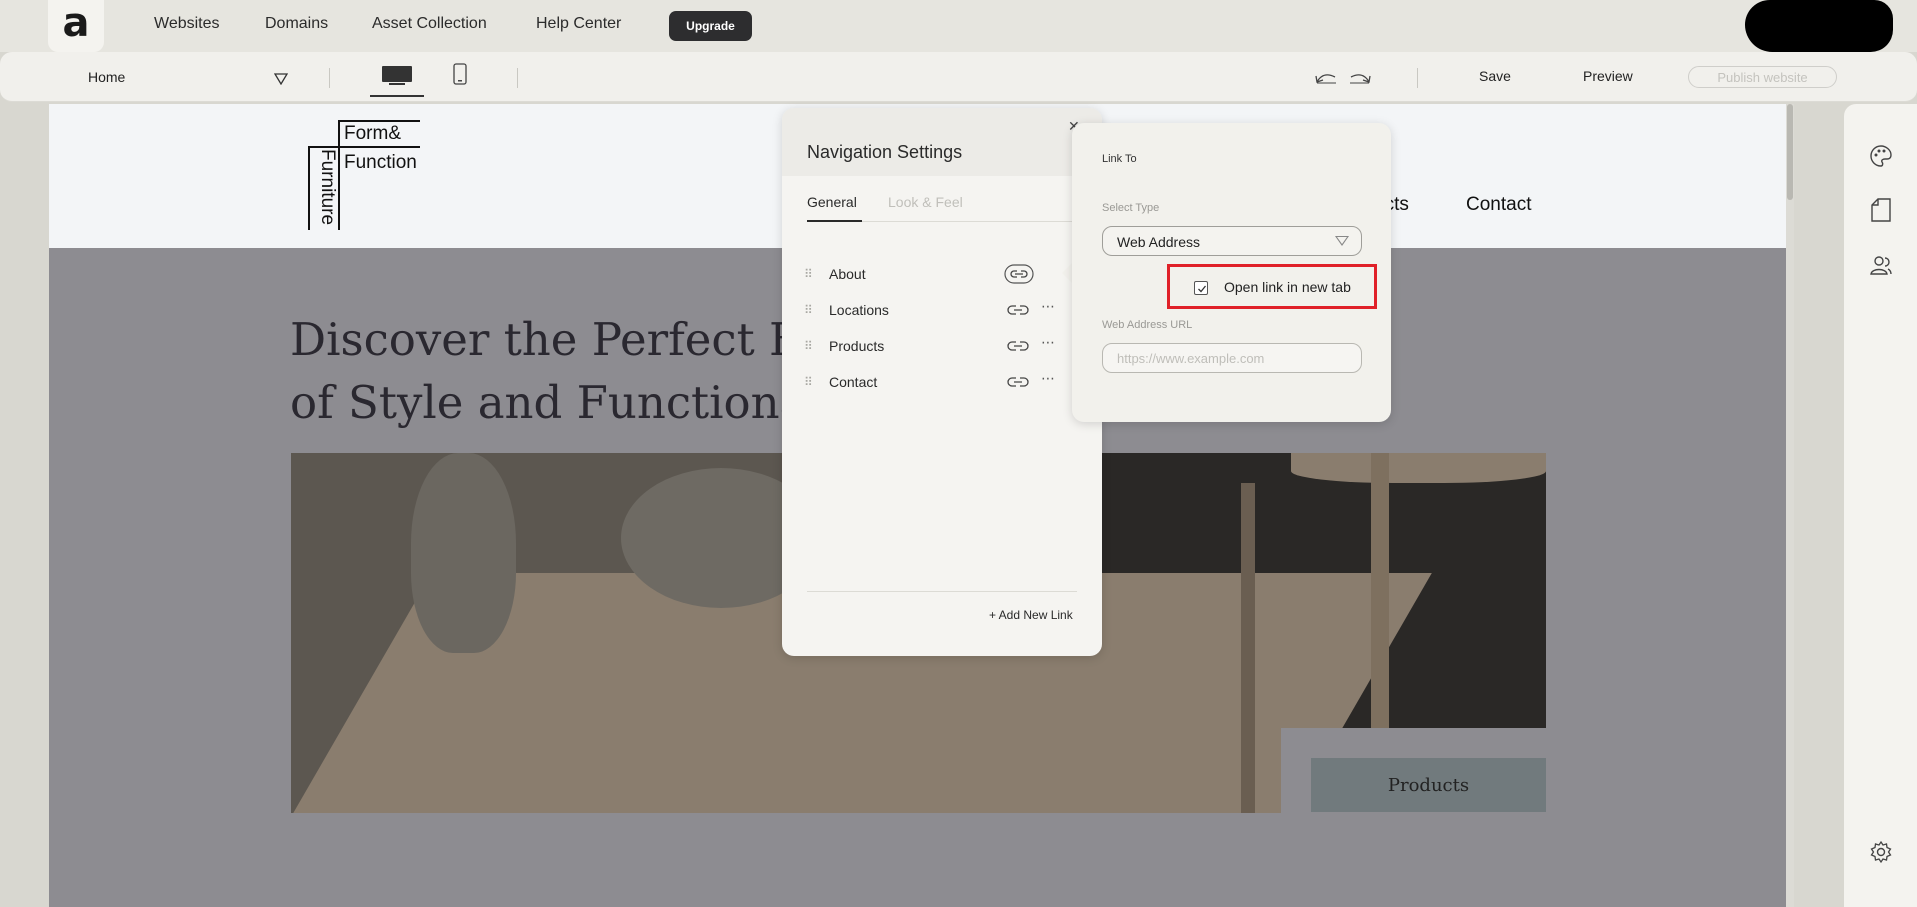  I want to click on logo-letter: a, so click(76, 23).